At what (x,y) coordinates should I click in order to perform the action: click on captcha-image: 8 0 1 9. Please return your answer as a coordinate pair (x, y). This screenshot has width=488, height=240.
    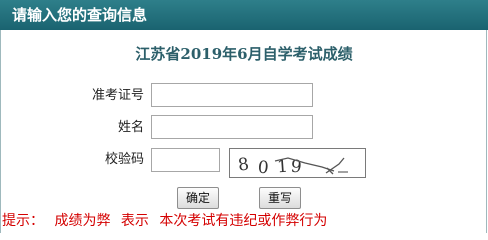
    Looking at the image, I should click on (297, 163).